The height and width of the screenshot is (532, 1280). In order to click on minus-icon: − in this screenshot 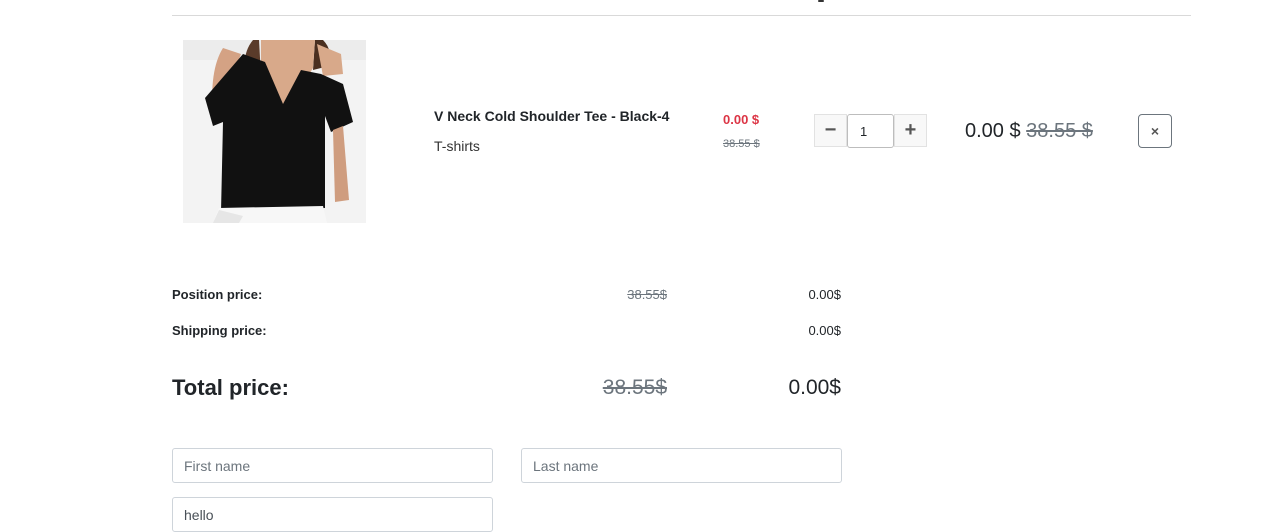, I will do `click(830, 130)`.